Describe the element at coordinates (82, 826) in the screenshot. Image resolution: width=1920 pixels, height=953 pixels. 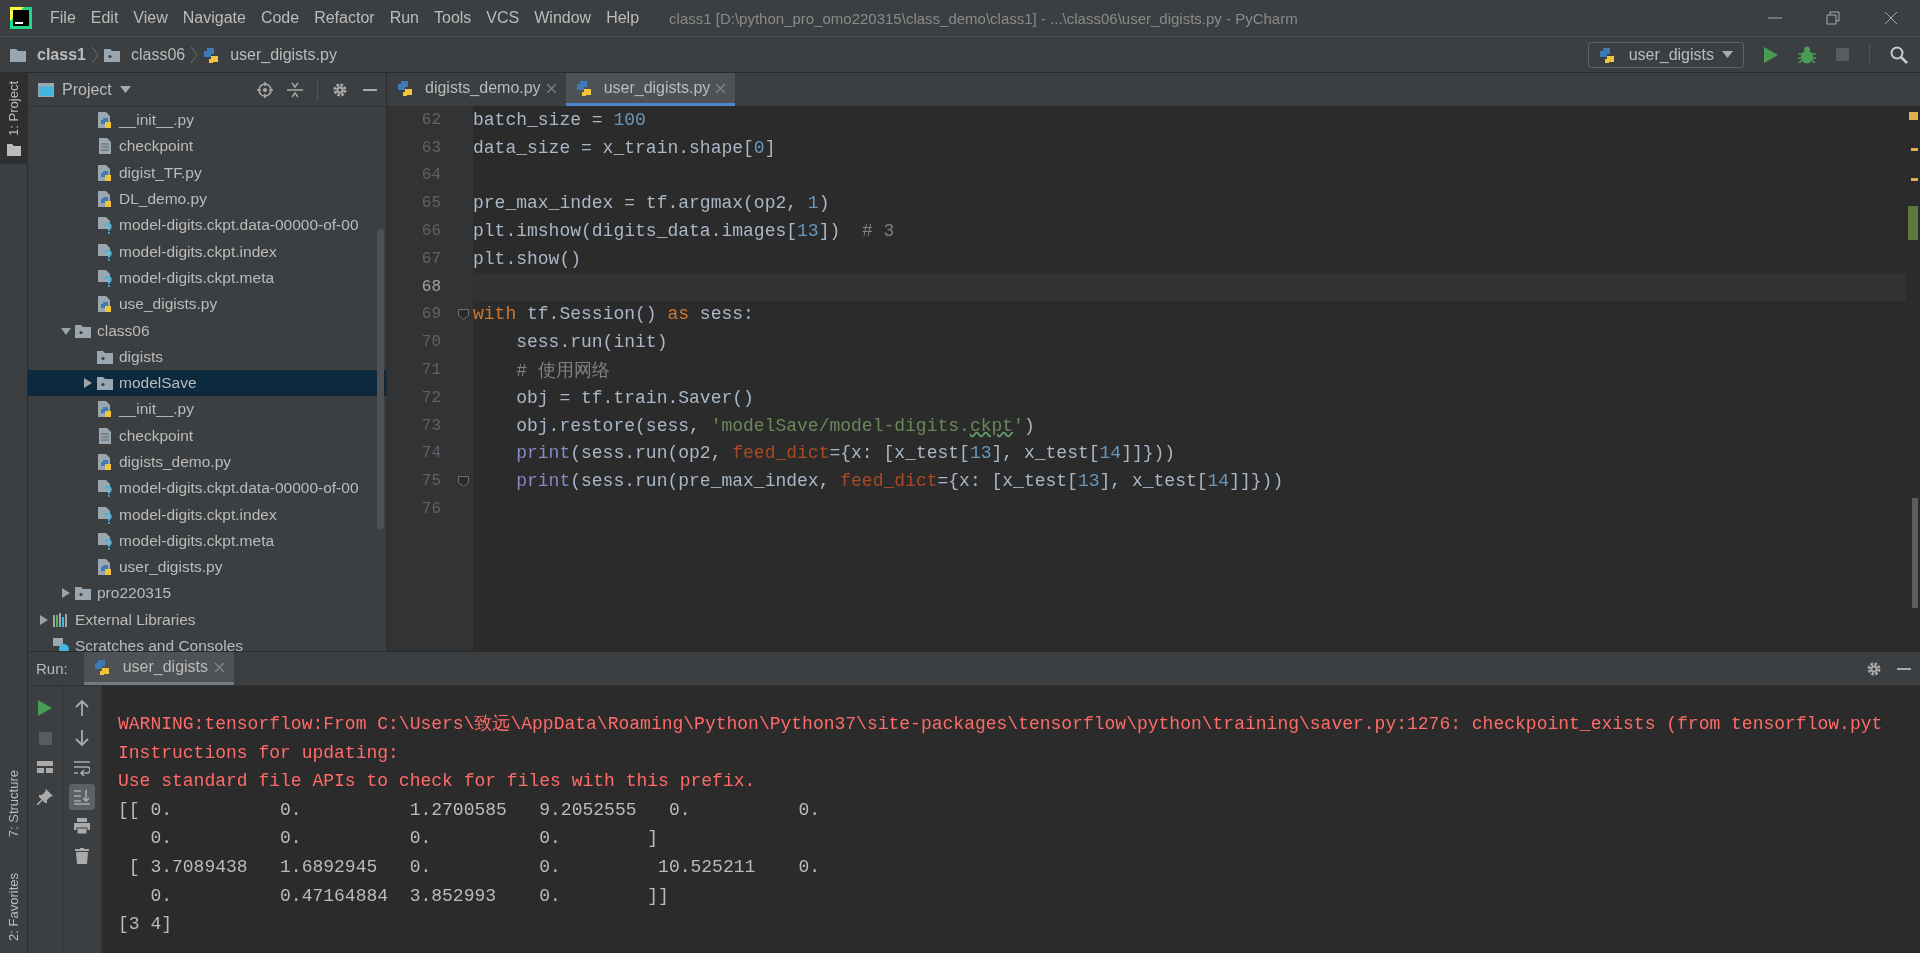
I see `print-icon` at that location.